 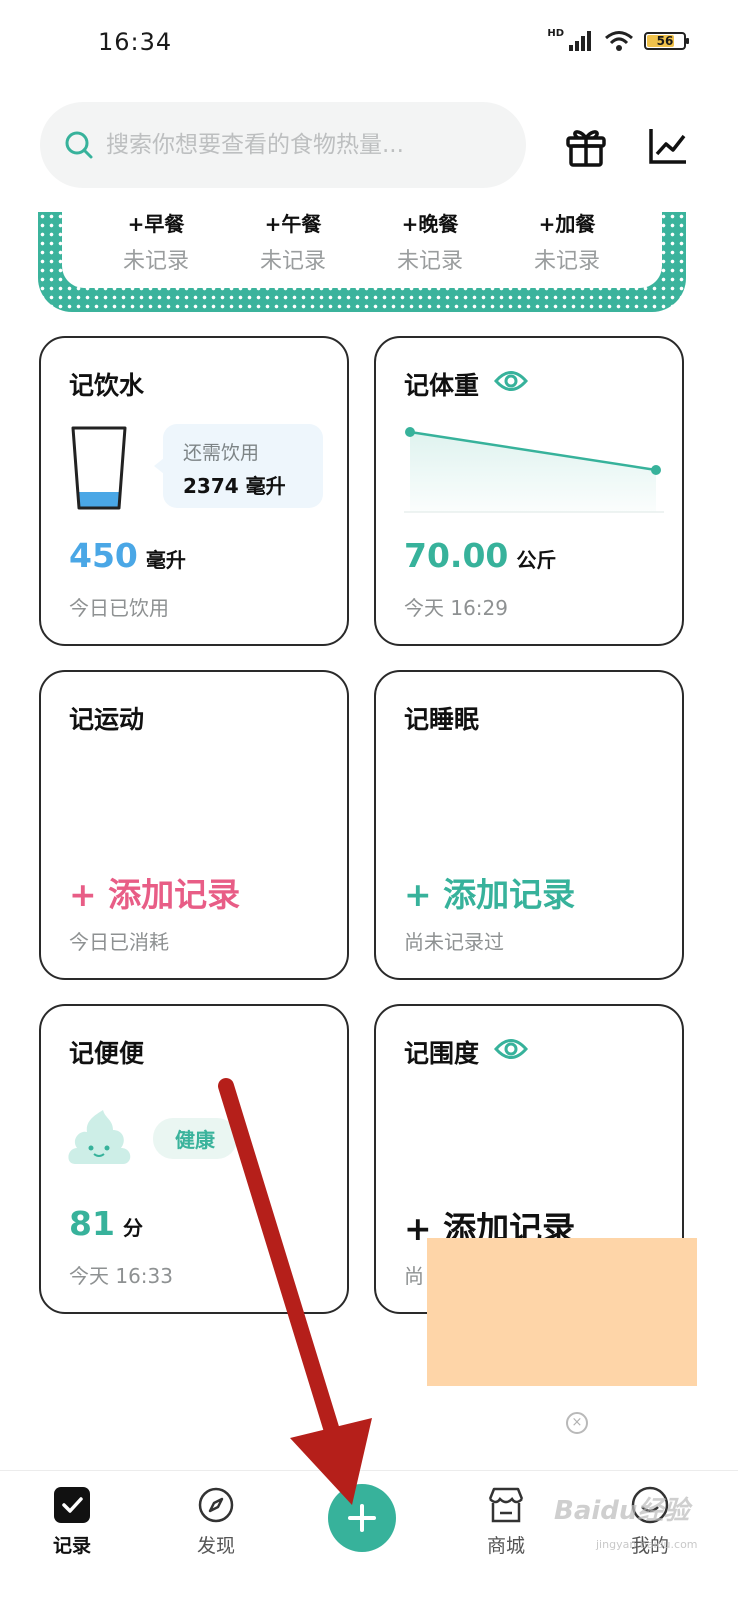 What do you see at coordinates (79, 145) in the screenshot?
I see `search-icon` at bounding box center [79, 145].